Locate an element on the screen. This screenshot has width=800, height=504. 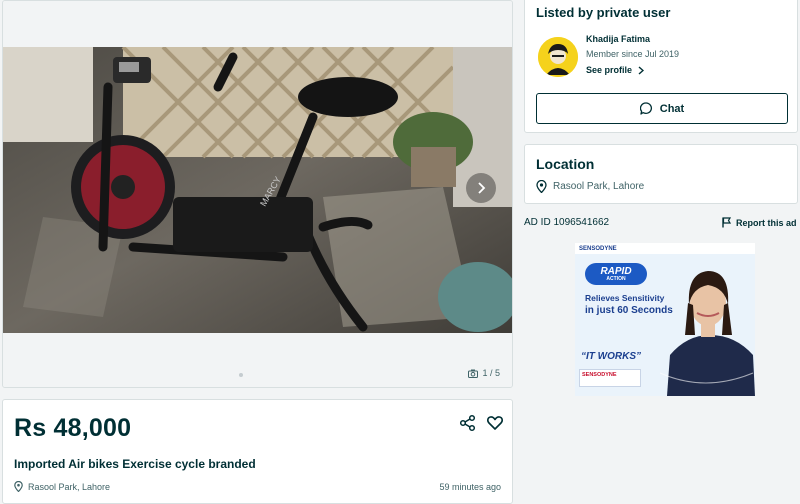
location-card: Location Rasool Park, Lahore is located at coordinates (661, 174).